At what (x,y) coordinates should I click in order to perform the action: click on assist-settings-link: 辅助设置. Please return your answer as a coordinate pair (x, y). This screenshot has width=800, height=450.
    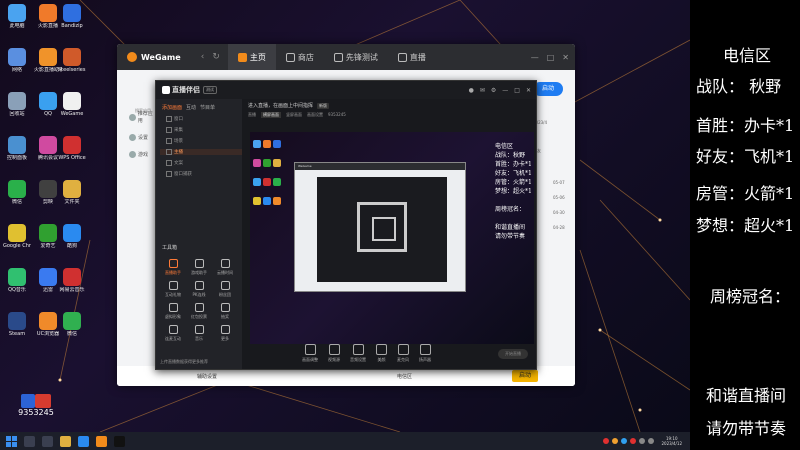
    Looking at the image, I should click on (207, 376).